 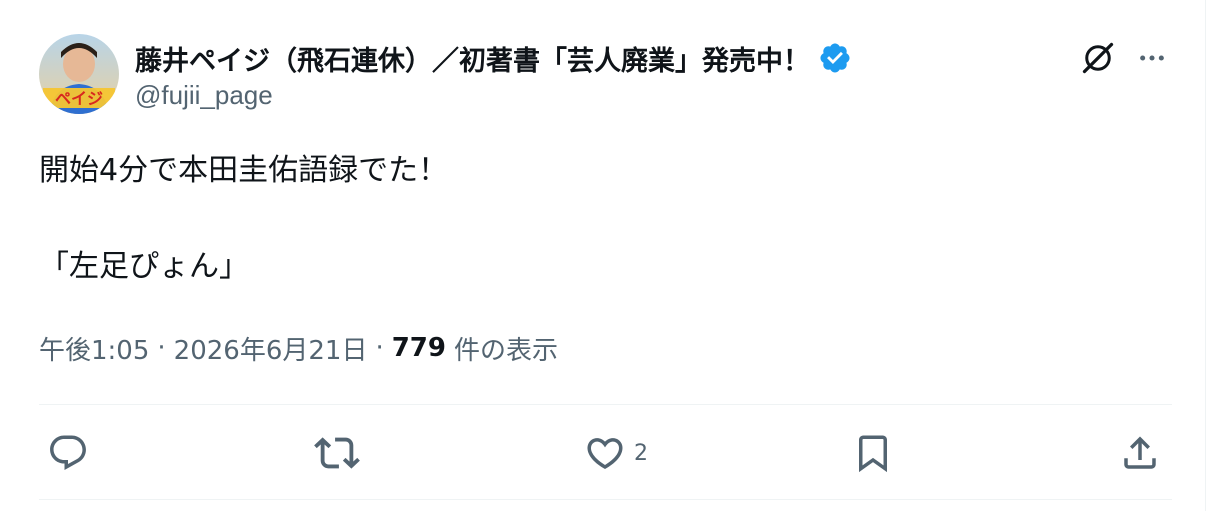 I want to click on avatar-image: ペイジ, so click(x=79, y=74).